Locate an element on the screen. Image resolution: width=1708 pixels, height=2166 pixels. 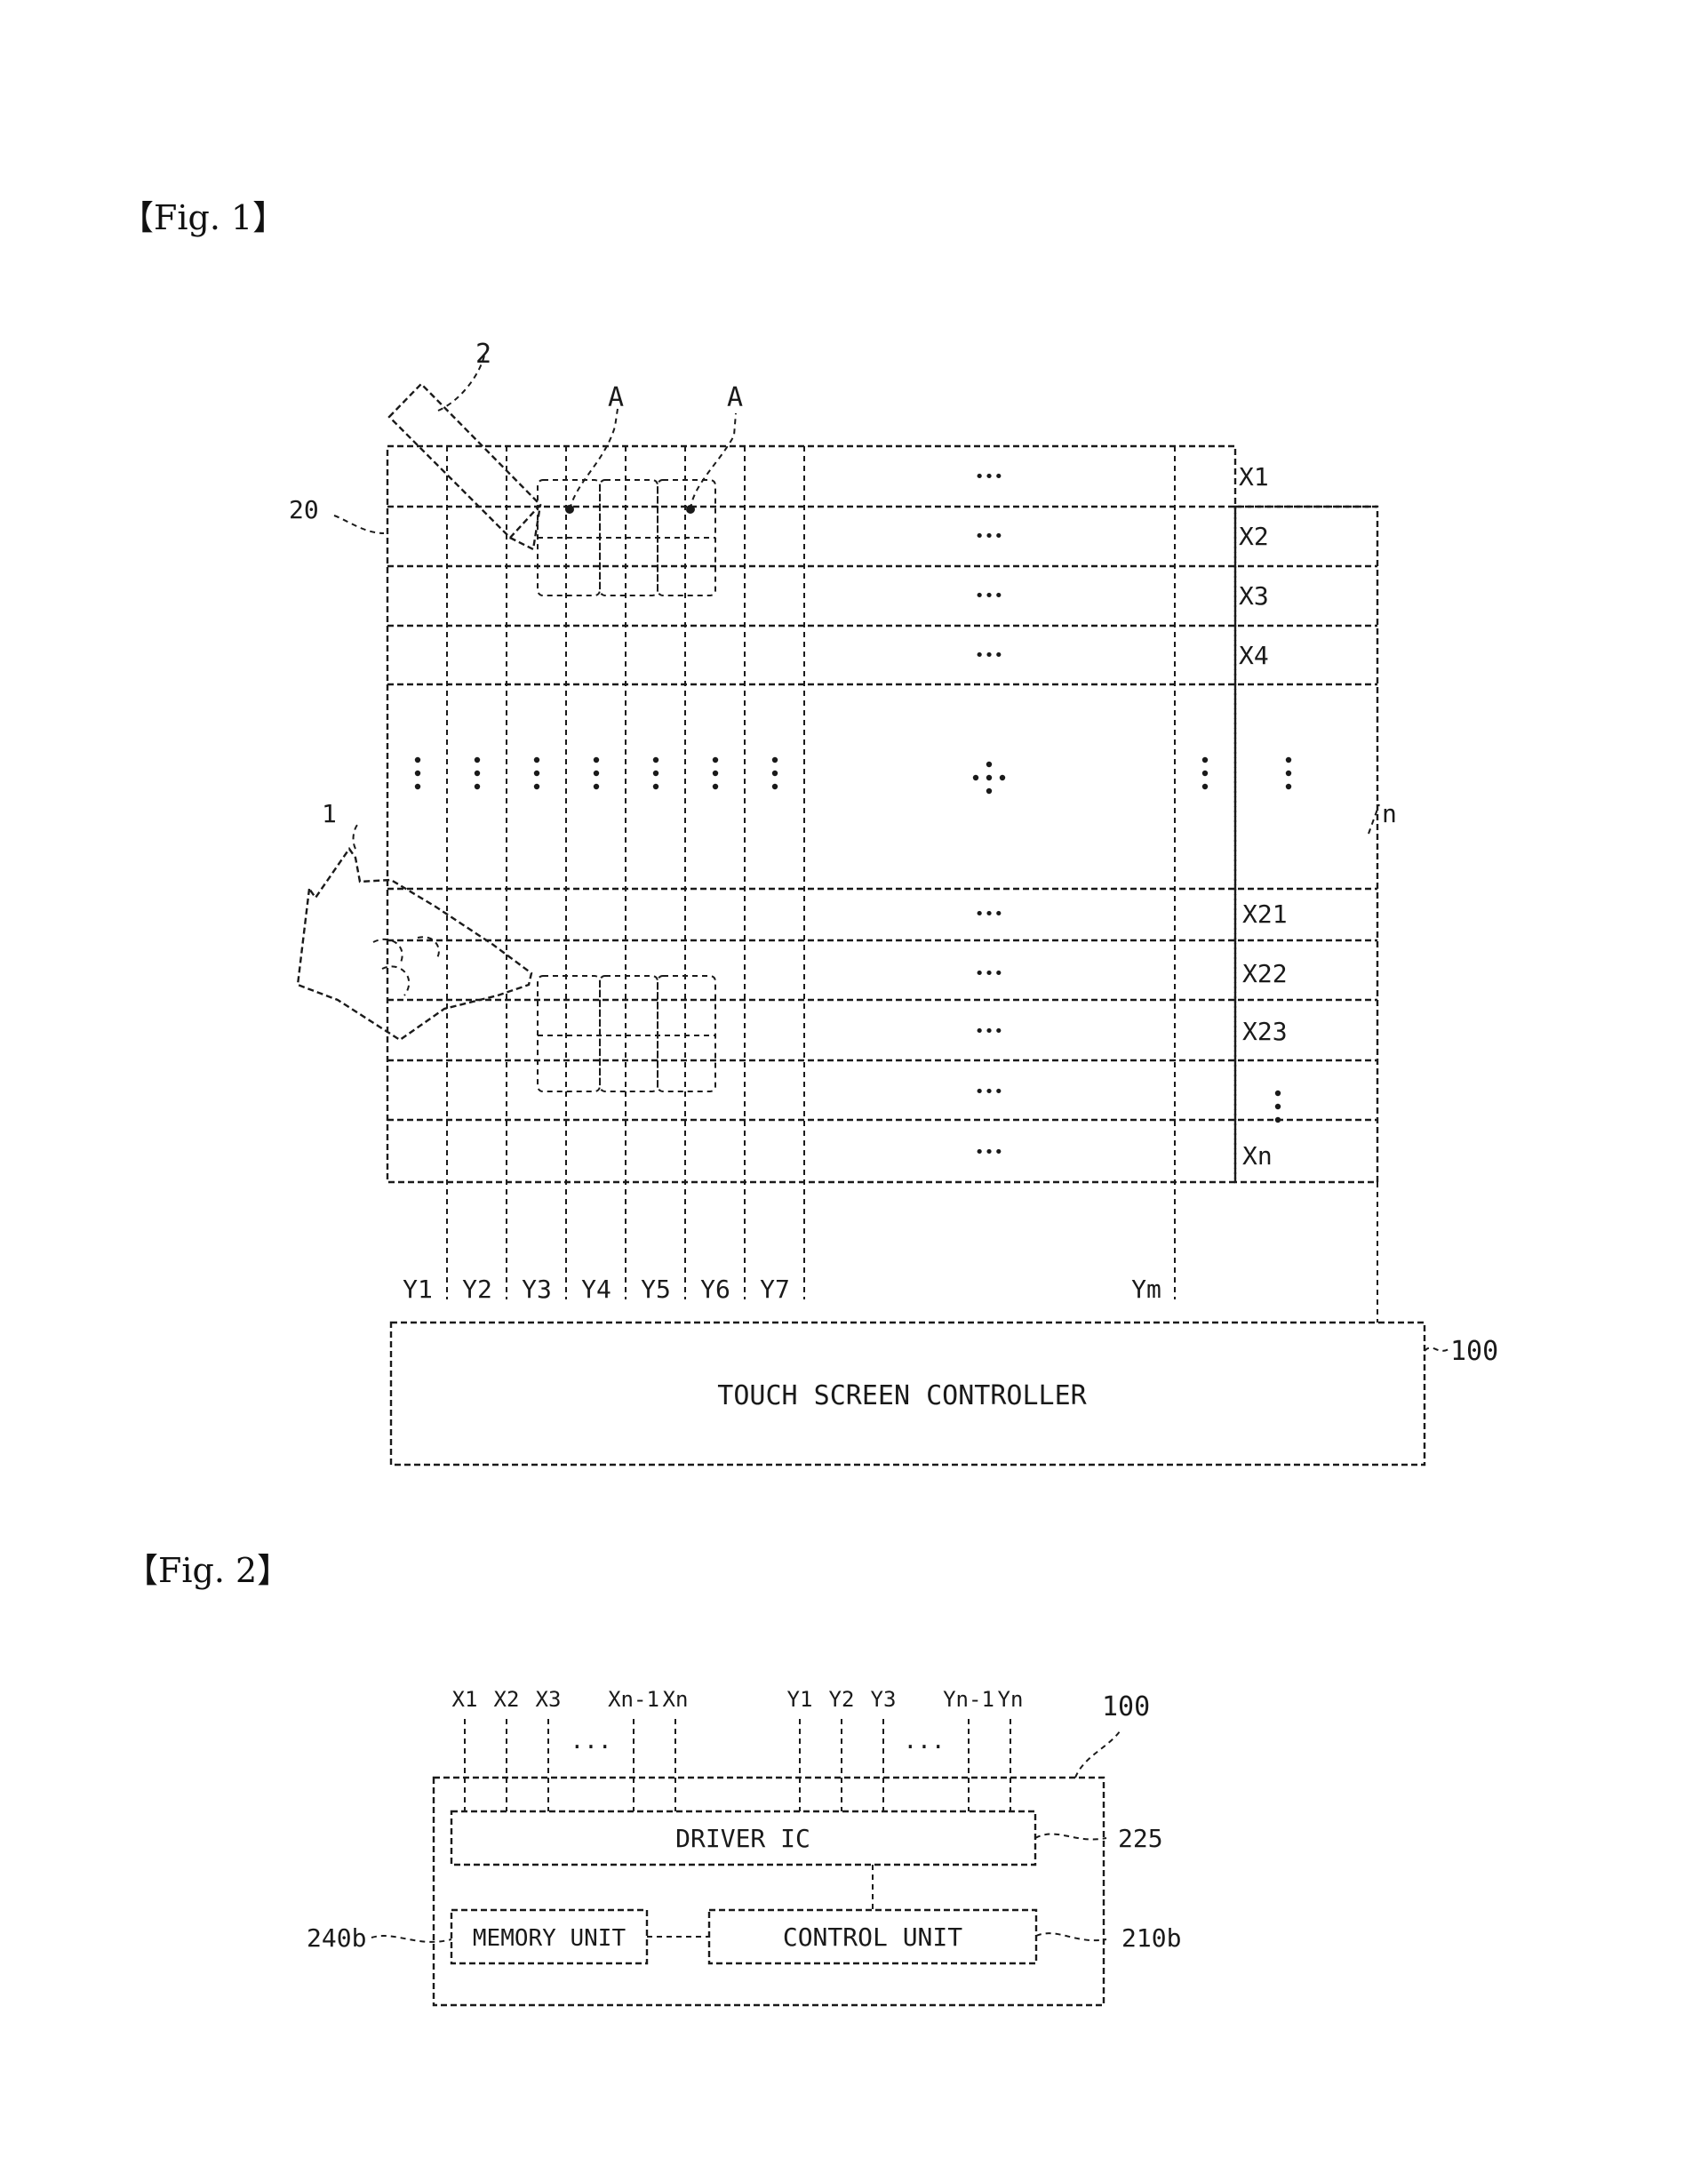
y-line-label: Ym is located at coordinates (1146, 1290).